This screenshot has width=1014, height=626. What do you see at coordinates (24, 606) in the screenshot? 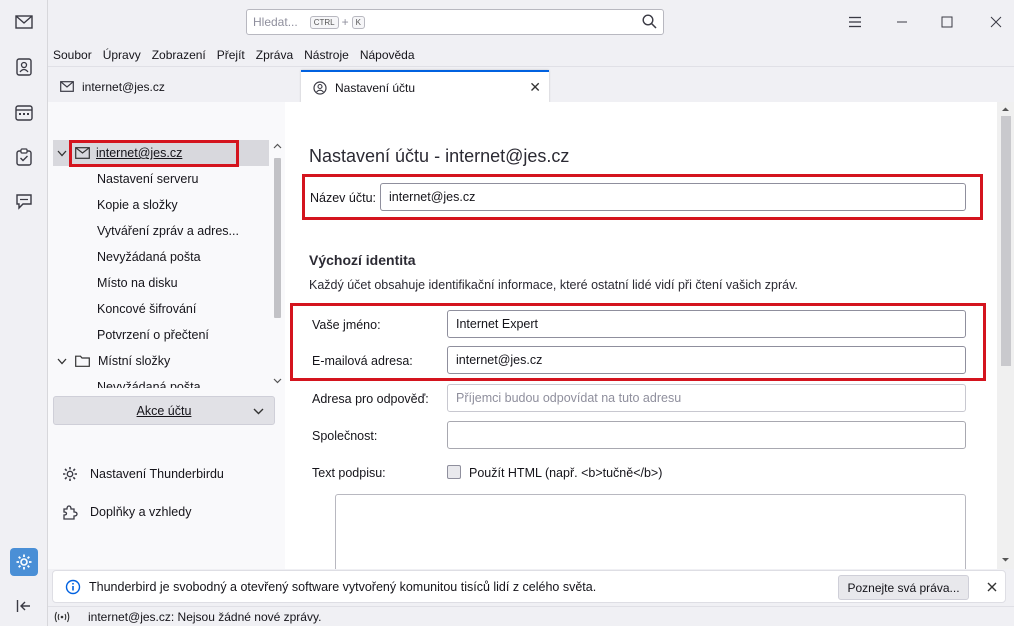
I see `collapse-left-icon` at bounding box center [24, 606].